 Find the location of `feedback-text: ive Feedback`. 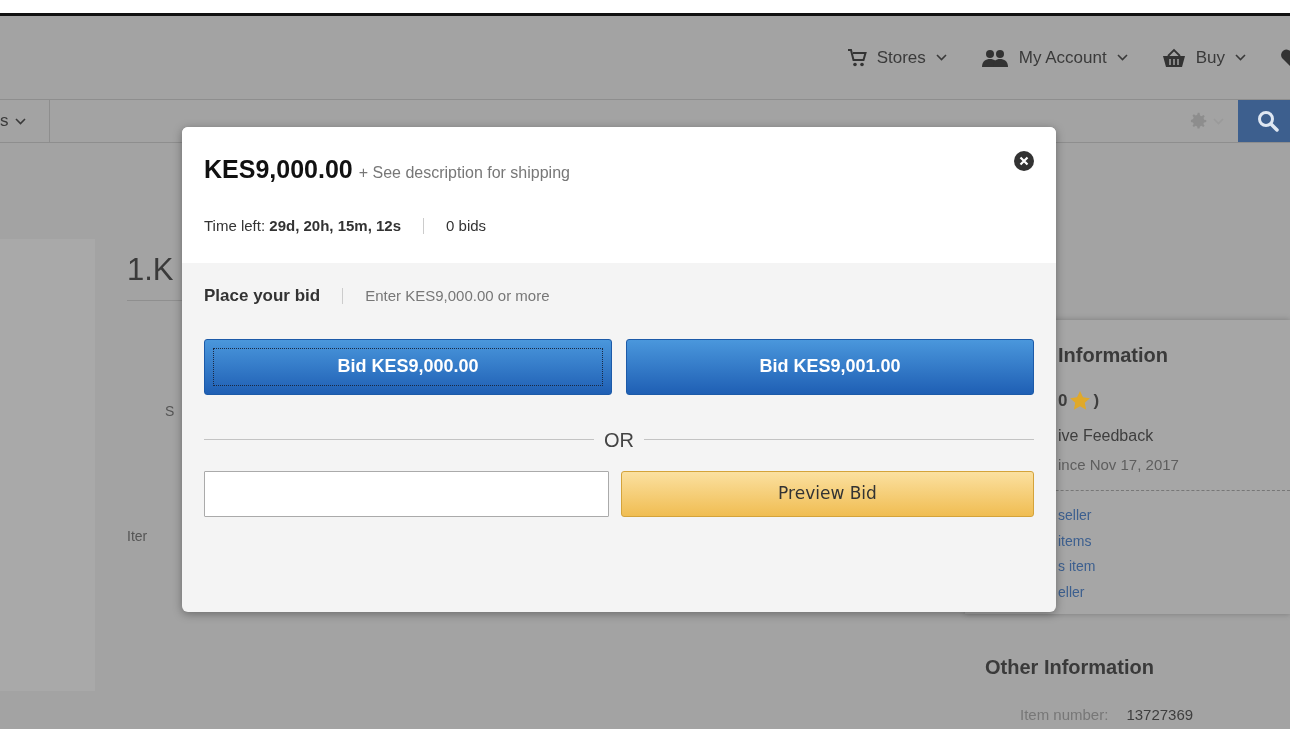

feedback-text: ive Feedback is located at coordinates (1106, 435).